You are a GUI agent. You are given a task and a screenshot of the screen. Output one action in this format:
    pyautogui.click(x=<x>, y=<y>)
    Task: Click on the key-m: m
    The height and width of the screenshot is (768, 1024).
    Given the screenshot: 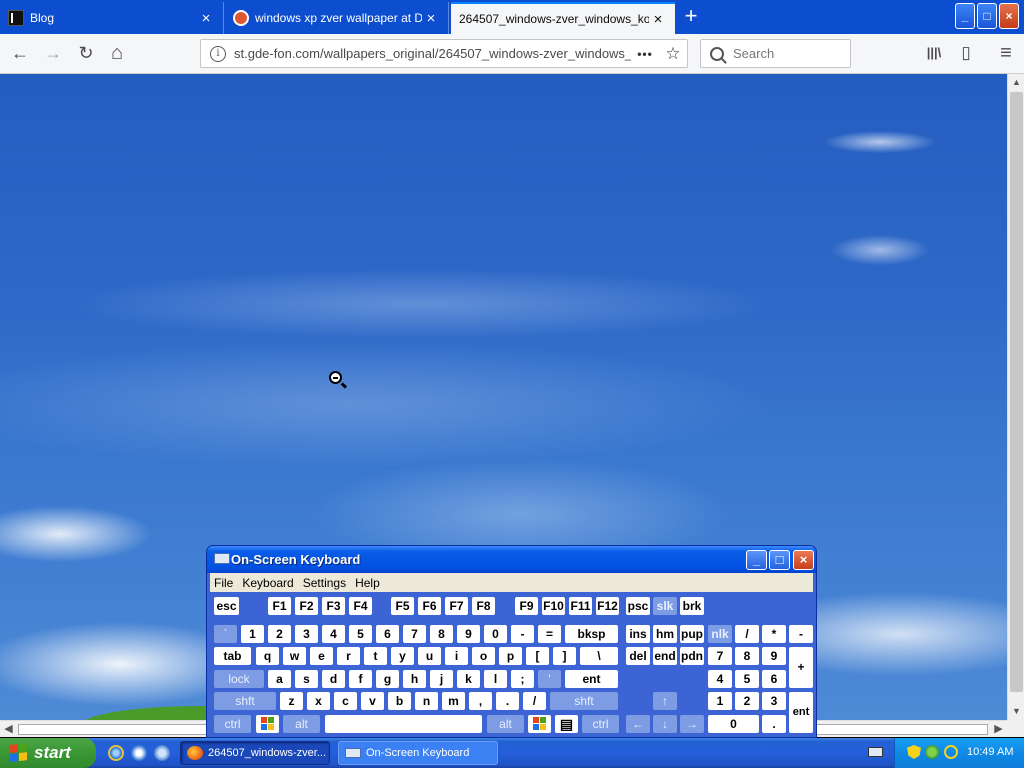 What is the action you would take?
    pyautogui.click(x=453, y=701)
    